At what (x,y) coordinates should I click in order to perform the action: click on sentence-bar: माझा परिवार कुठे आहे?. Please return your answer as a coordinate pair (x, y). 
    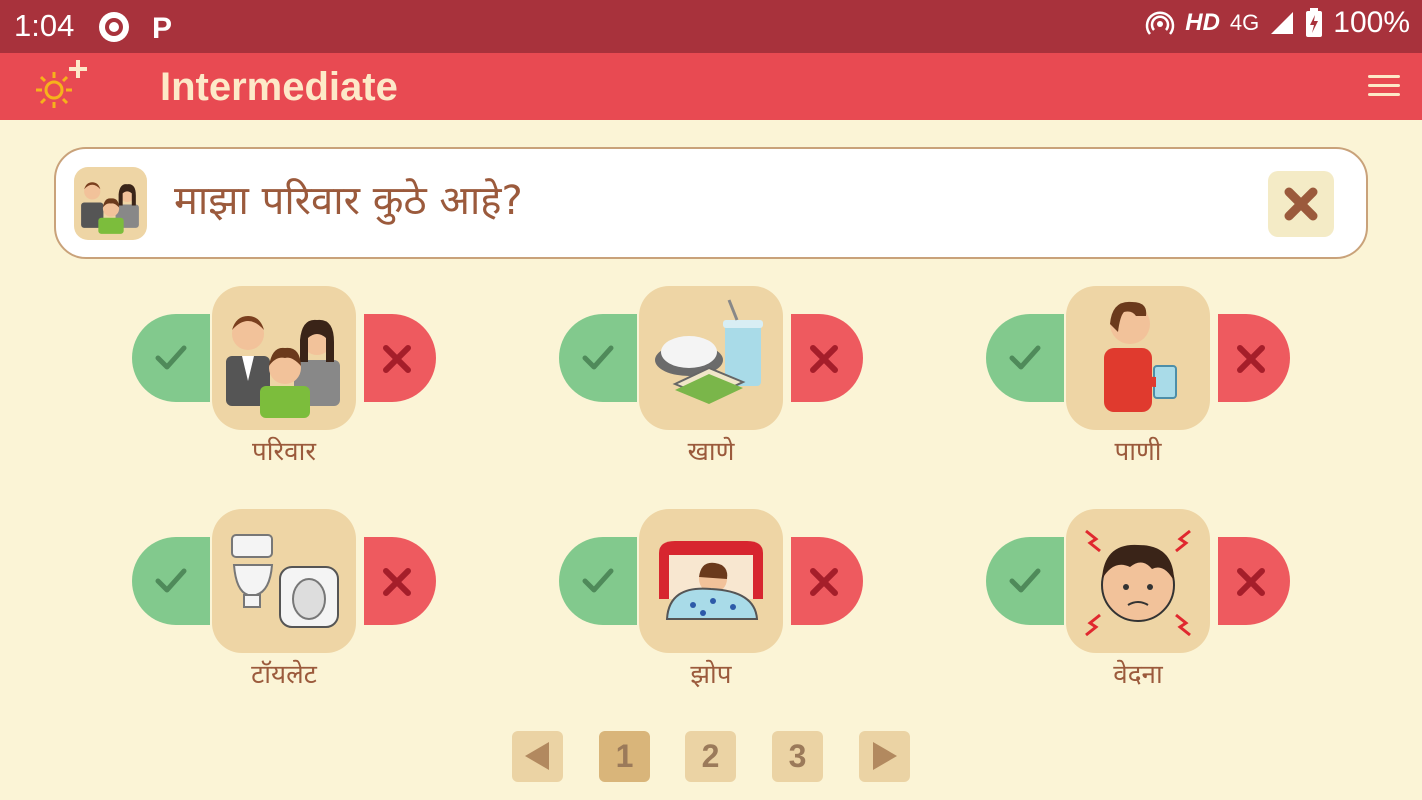
    Looking at the image, I should click on (711, 203).